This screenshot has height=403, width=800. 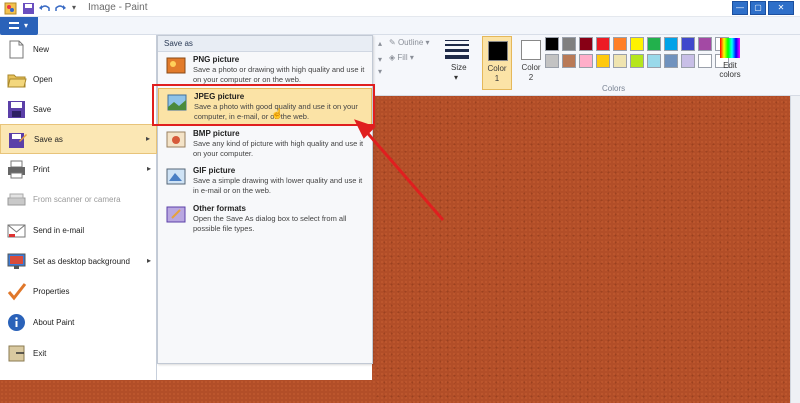 I want to click on title-bar: ▾ Image - Paint — ▢ ✕, so click(x=400, y=8).